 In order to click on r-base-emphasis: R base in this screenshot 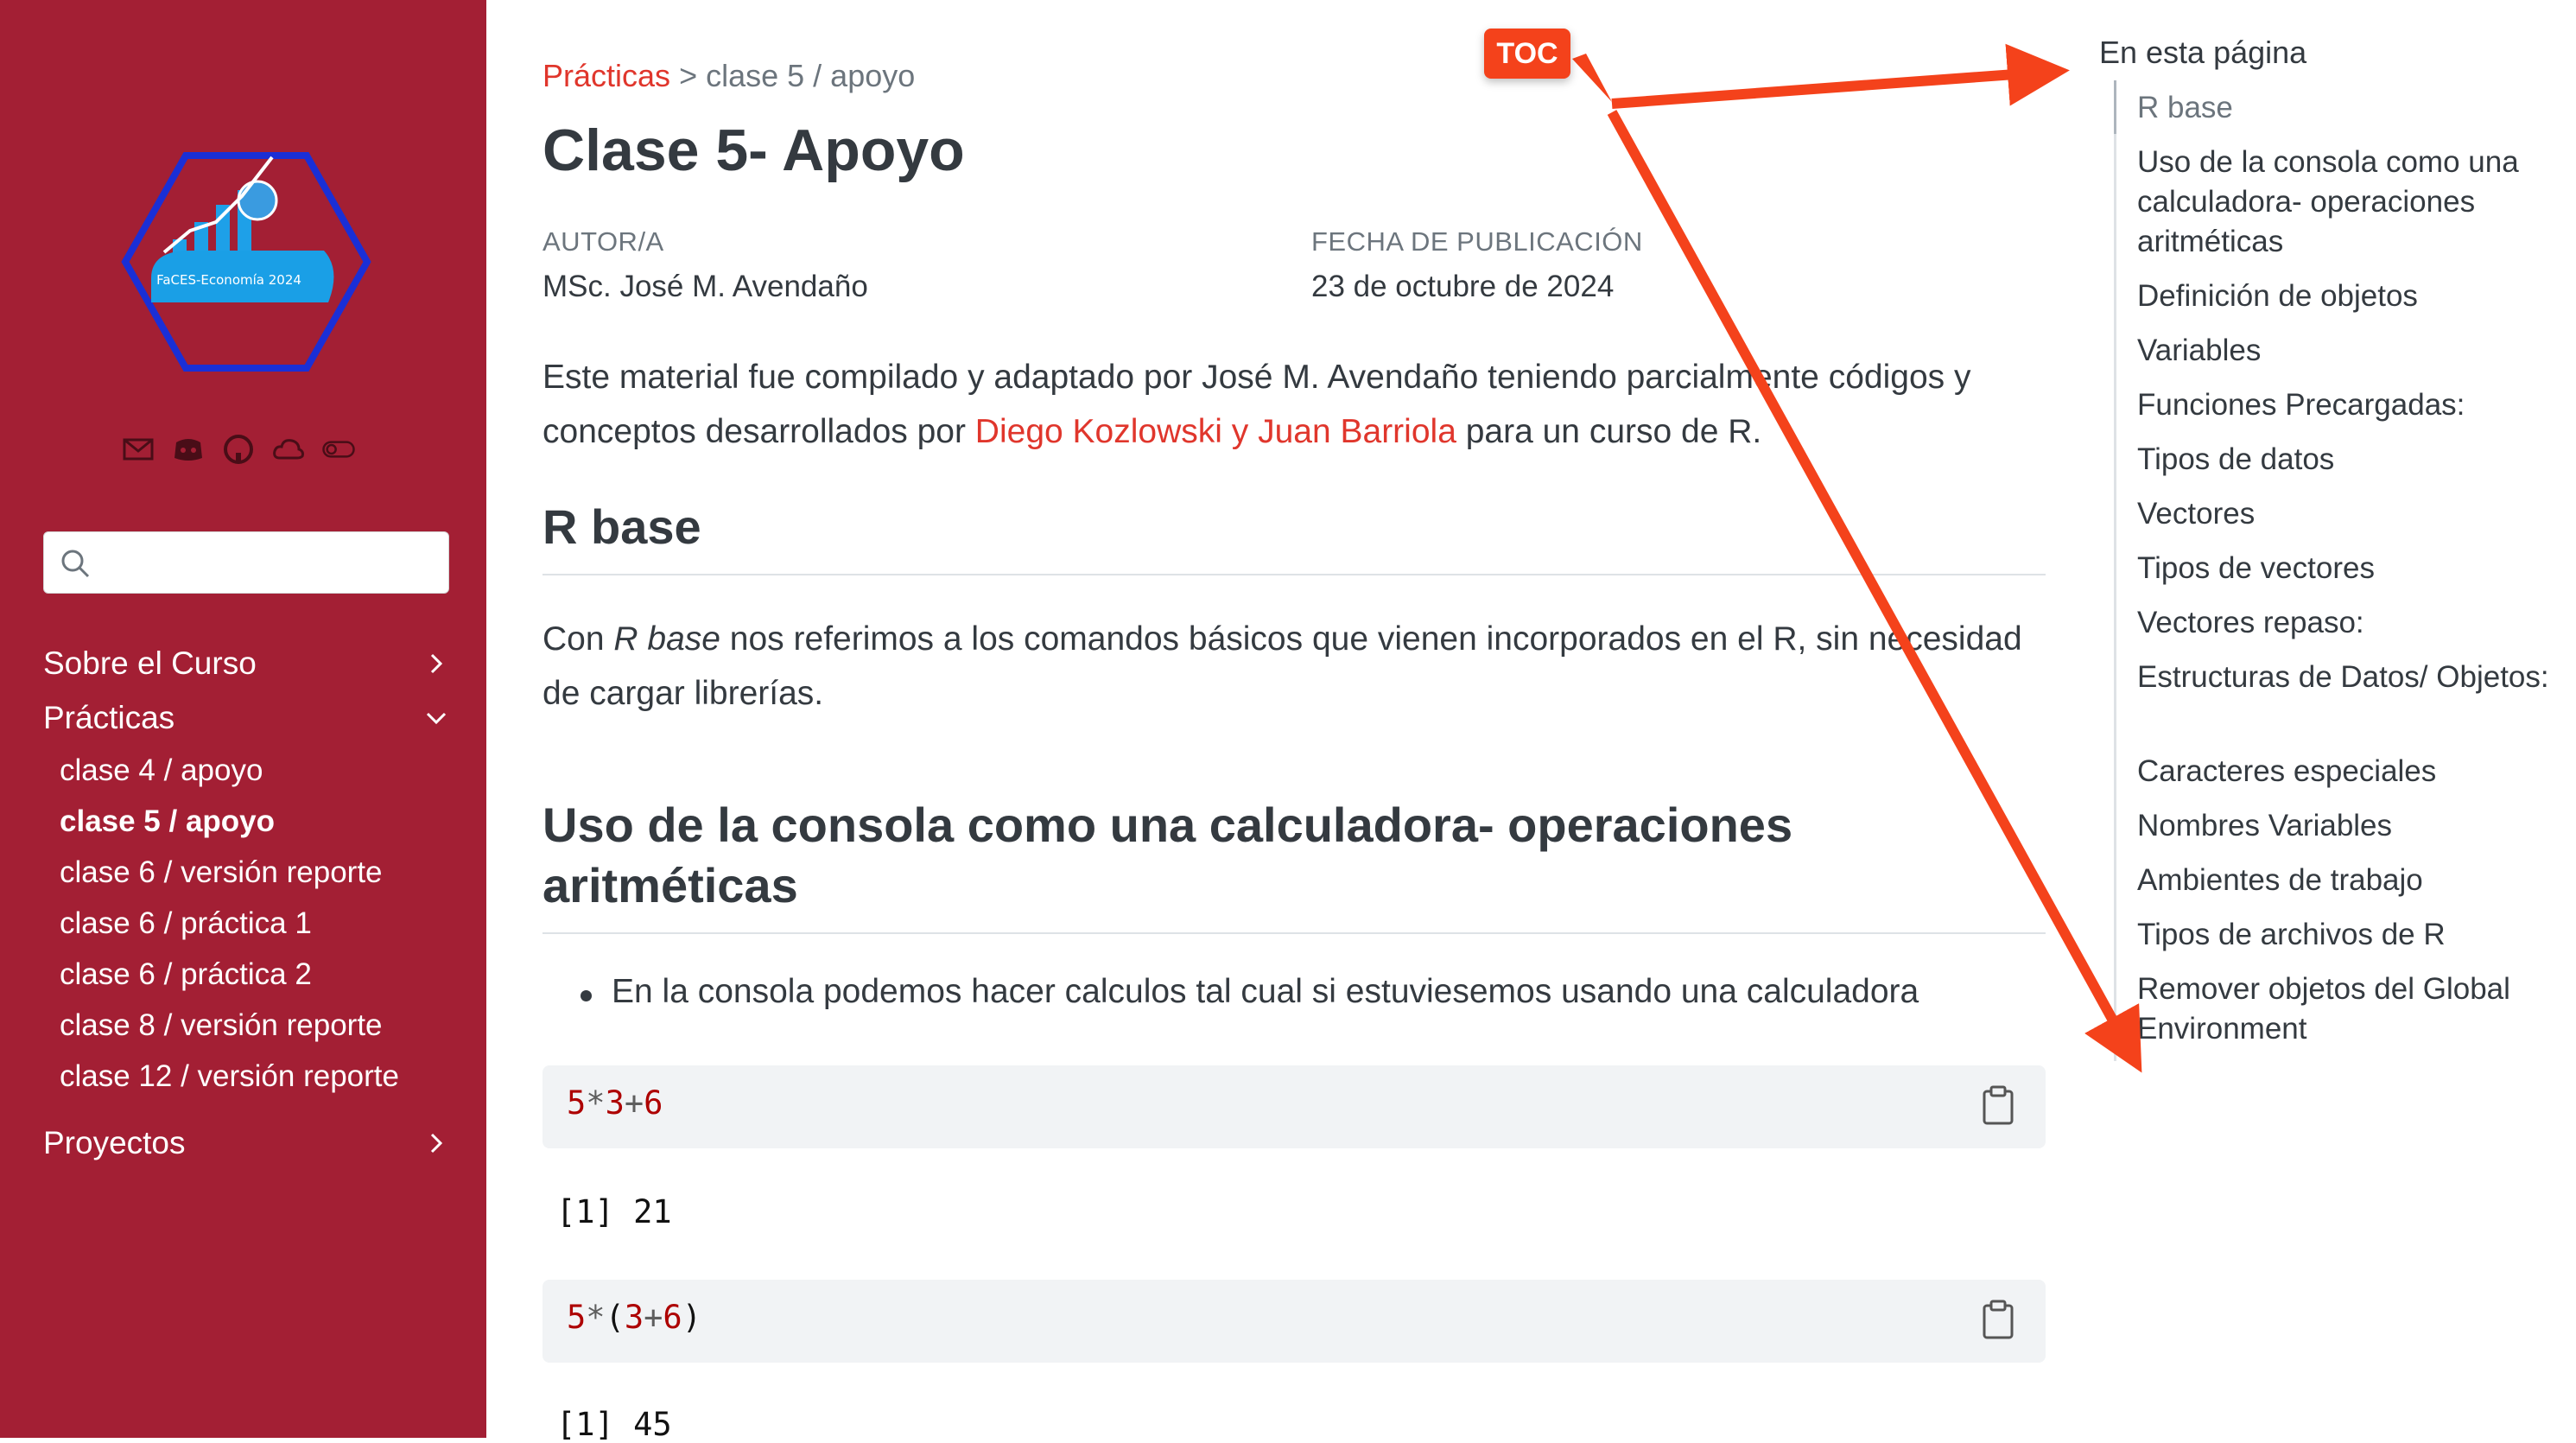, I will do `click(666, 639)`.